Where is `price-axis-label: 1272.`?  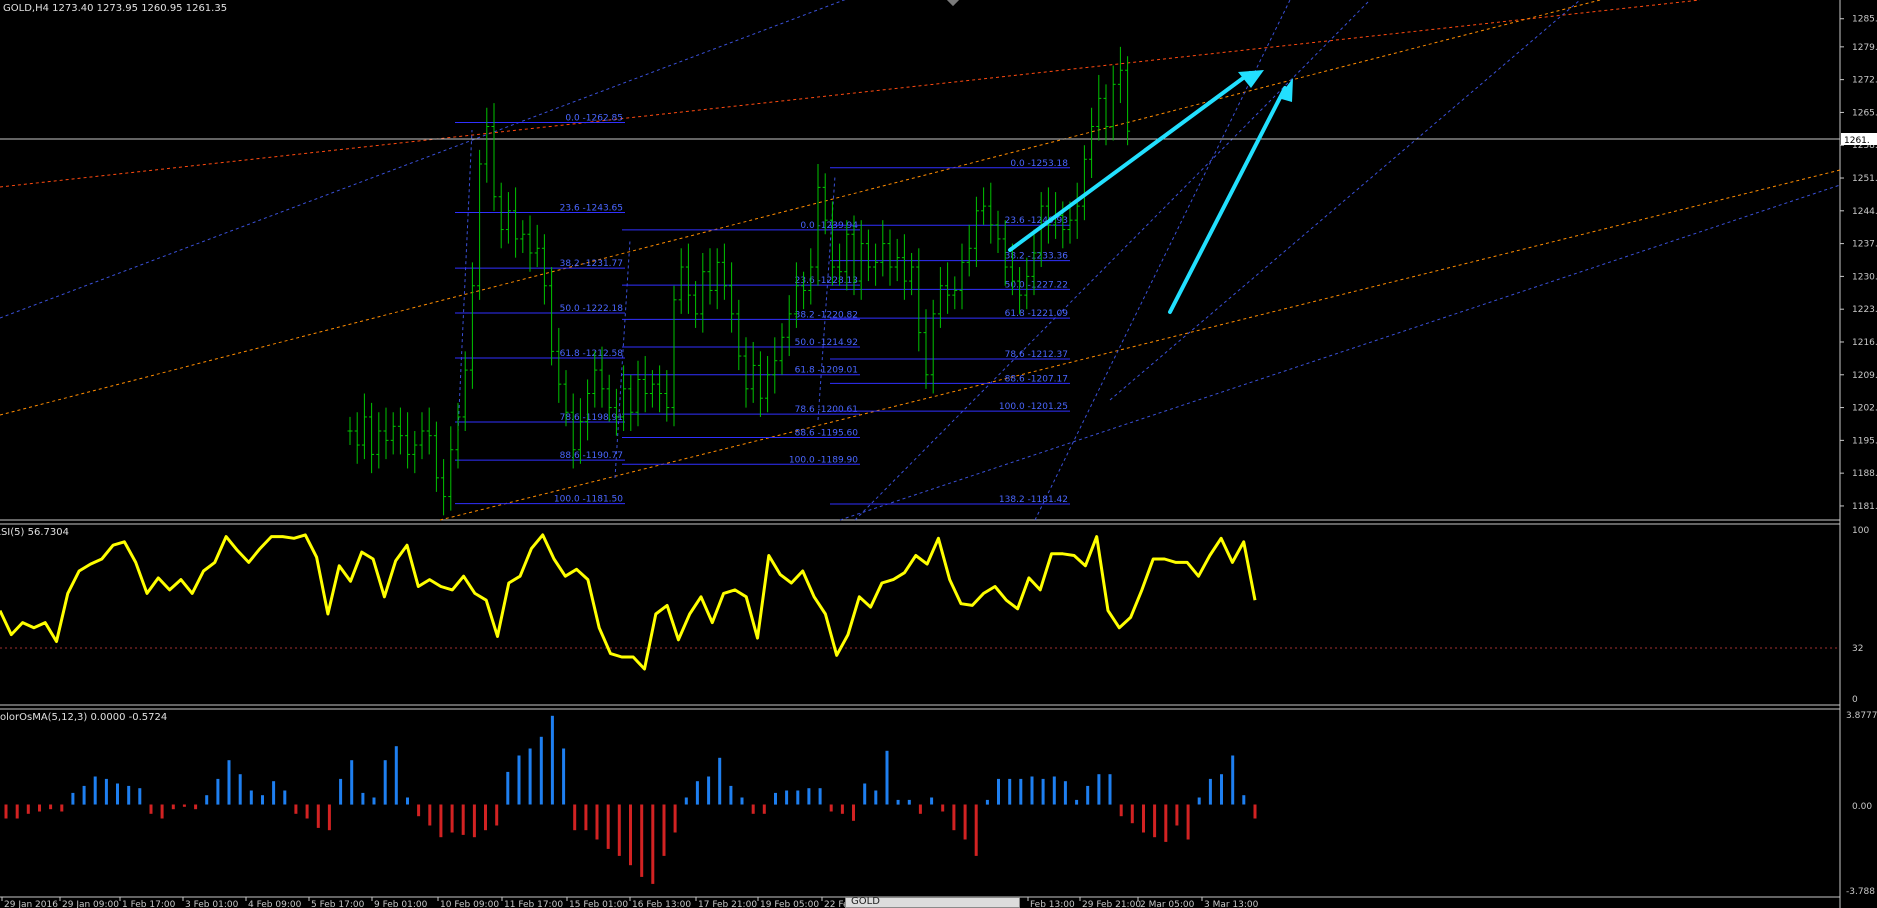 price-axis-label: 1272. is located at coordinates (1864, 81).